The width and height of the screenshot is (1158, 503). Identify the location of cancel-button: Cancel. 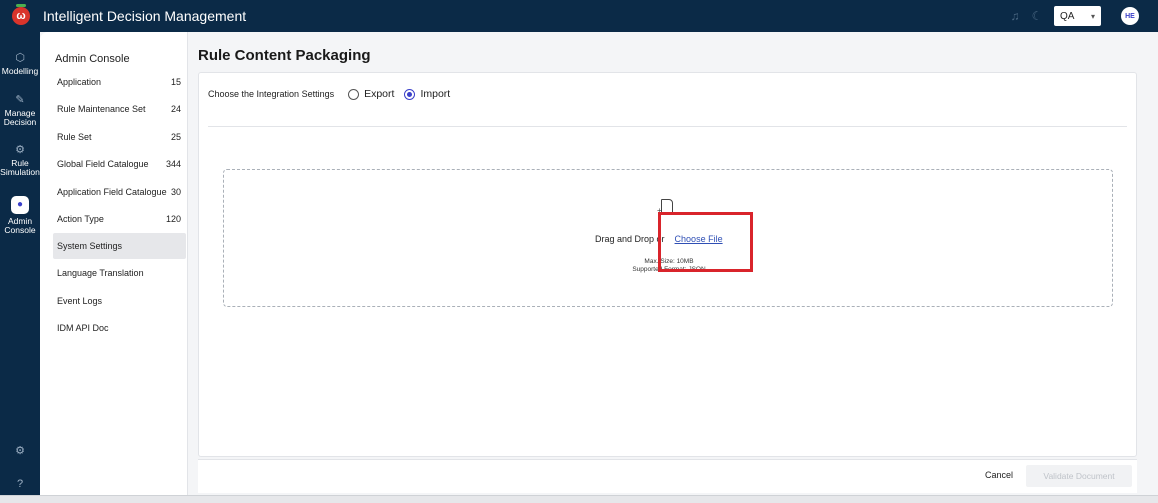
(999, 475).